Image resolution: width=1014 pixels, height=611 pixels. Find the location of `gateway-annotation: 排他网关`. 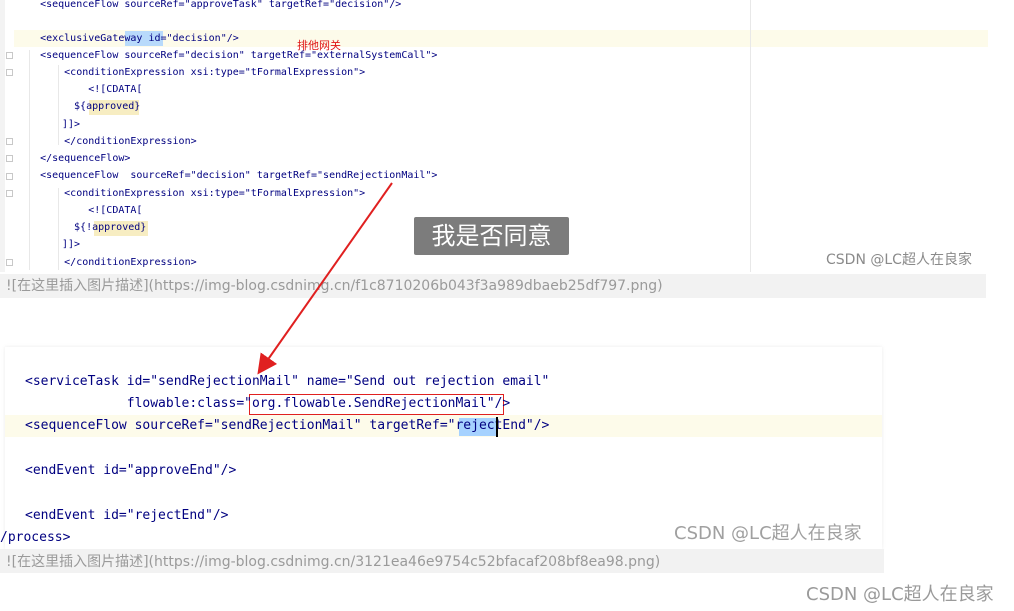

gateway-annotation: 排他网关 is located at coordinates (319, 45).